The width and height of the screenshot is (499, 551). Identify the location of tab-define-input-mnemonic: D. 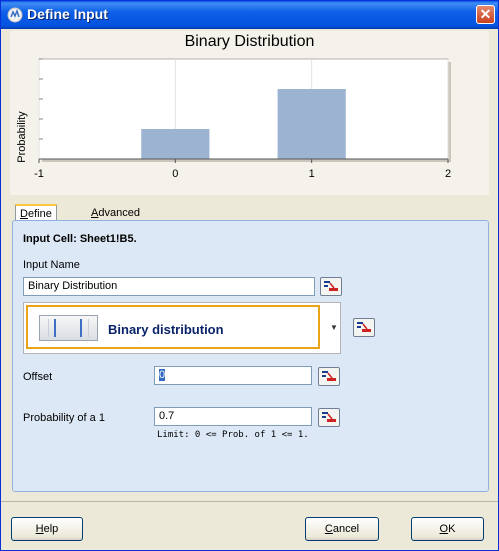
(24, 214).